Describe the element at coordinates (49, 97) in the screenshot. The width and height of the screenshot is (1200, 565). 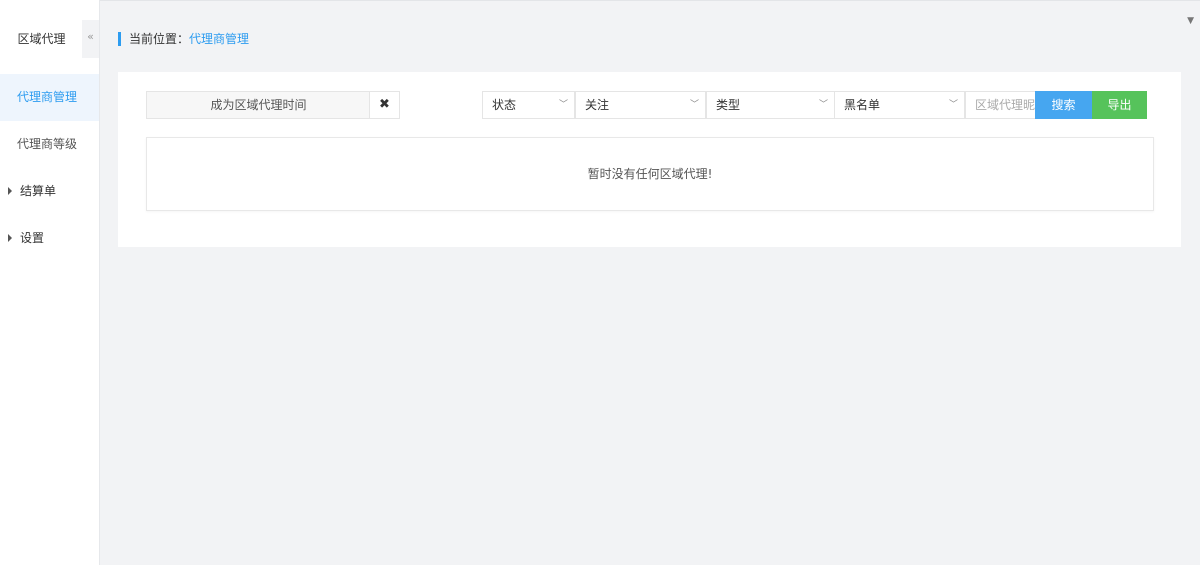
I see `sidebar-item-agent-management: 代理商管理` at that location.